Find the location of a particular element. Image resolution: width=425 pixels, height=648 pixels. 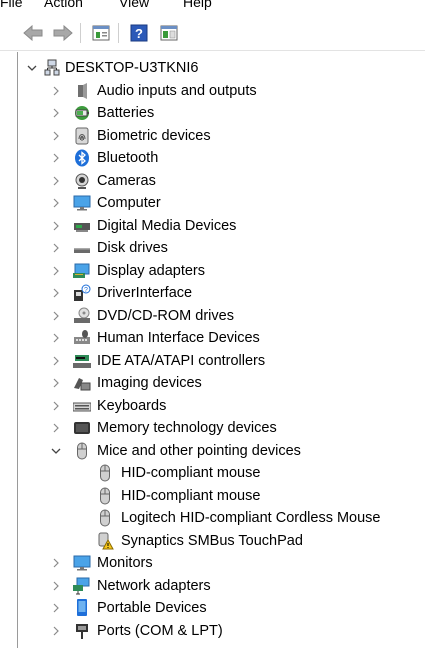

memory-card-icon is located at coordinates (82, 428).